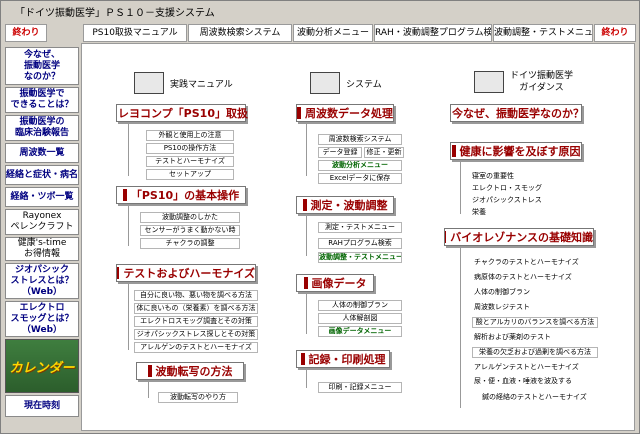 The height and width of the screenshot is (434, 640). I want to click on sidebar-item-health-info: 健康's-time お得情報, so click(42, 249).